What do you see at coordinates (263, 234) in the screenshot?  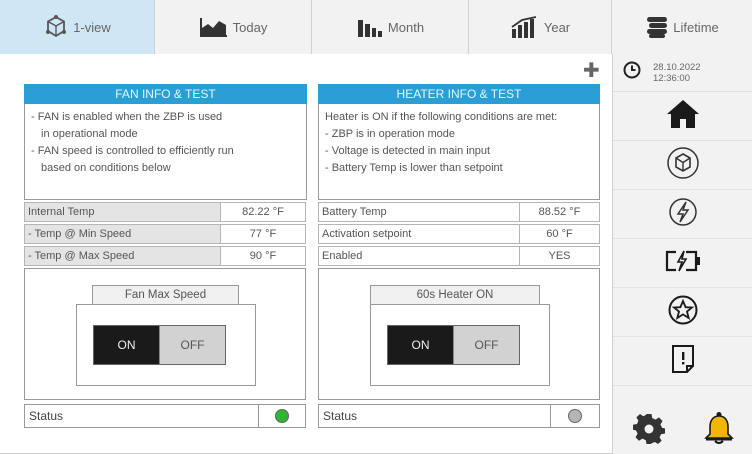 I see `row-value: 77 °F` at bounding box center [263, 234].